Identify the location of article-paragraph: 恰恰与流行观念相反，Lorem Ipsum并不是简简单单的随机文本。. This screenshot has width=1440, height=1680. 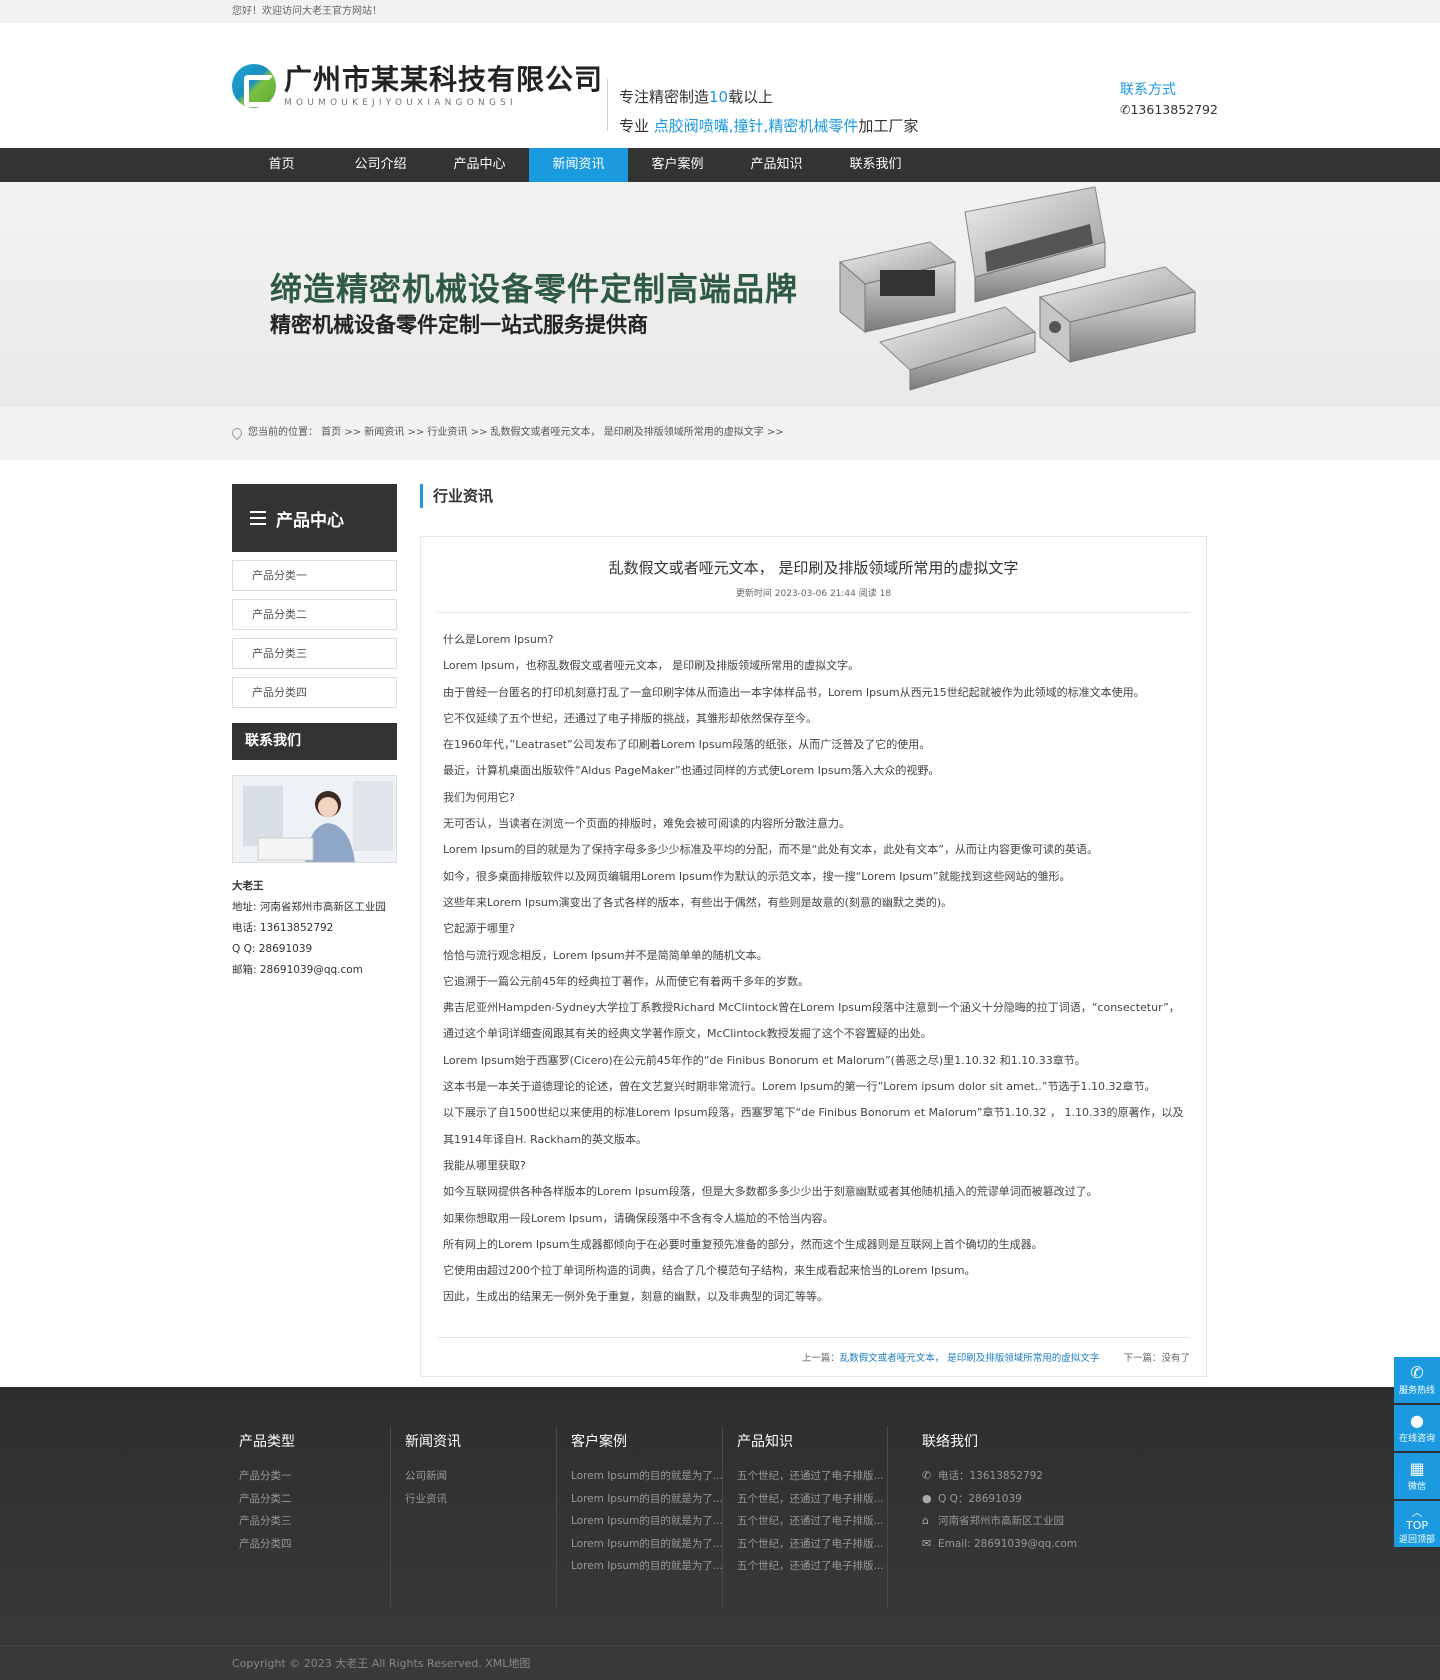
(605, 955).